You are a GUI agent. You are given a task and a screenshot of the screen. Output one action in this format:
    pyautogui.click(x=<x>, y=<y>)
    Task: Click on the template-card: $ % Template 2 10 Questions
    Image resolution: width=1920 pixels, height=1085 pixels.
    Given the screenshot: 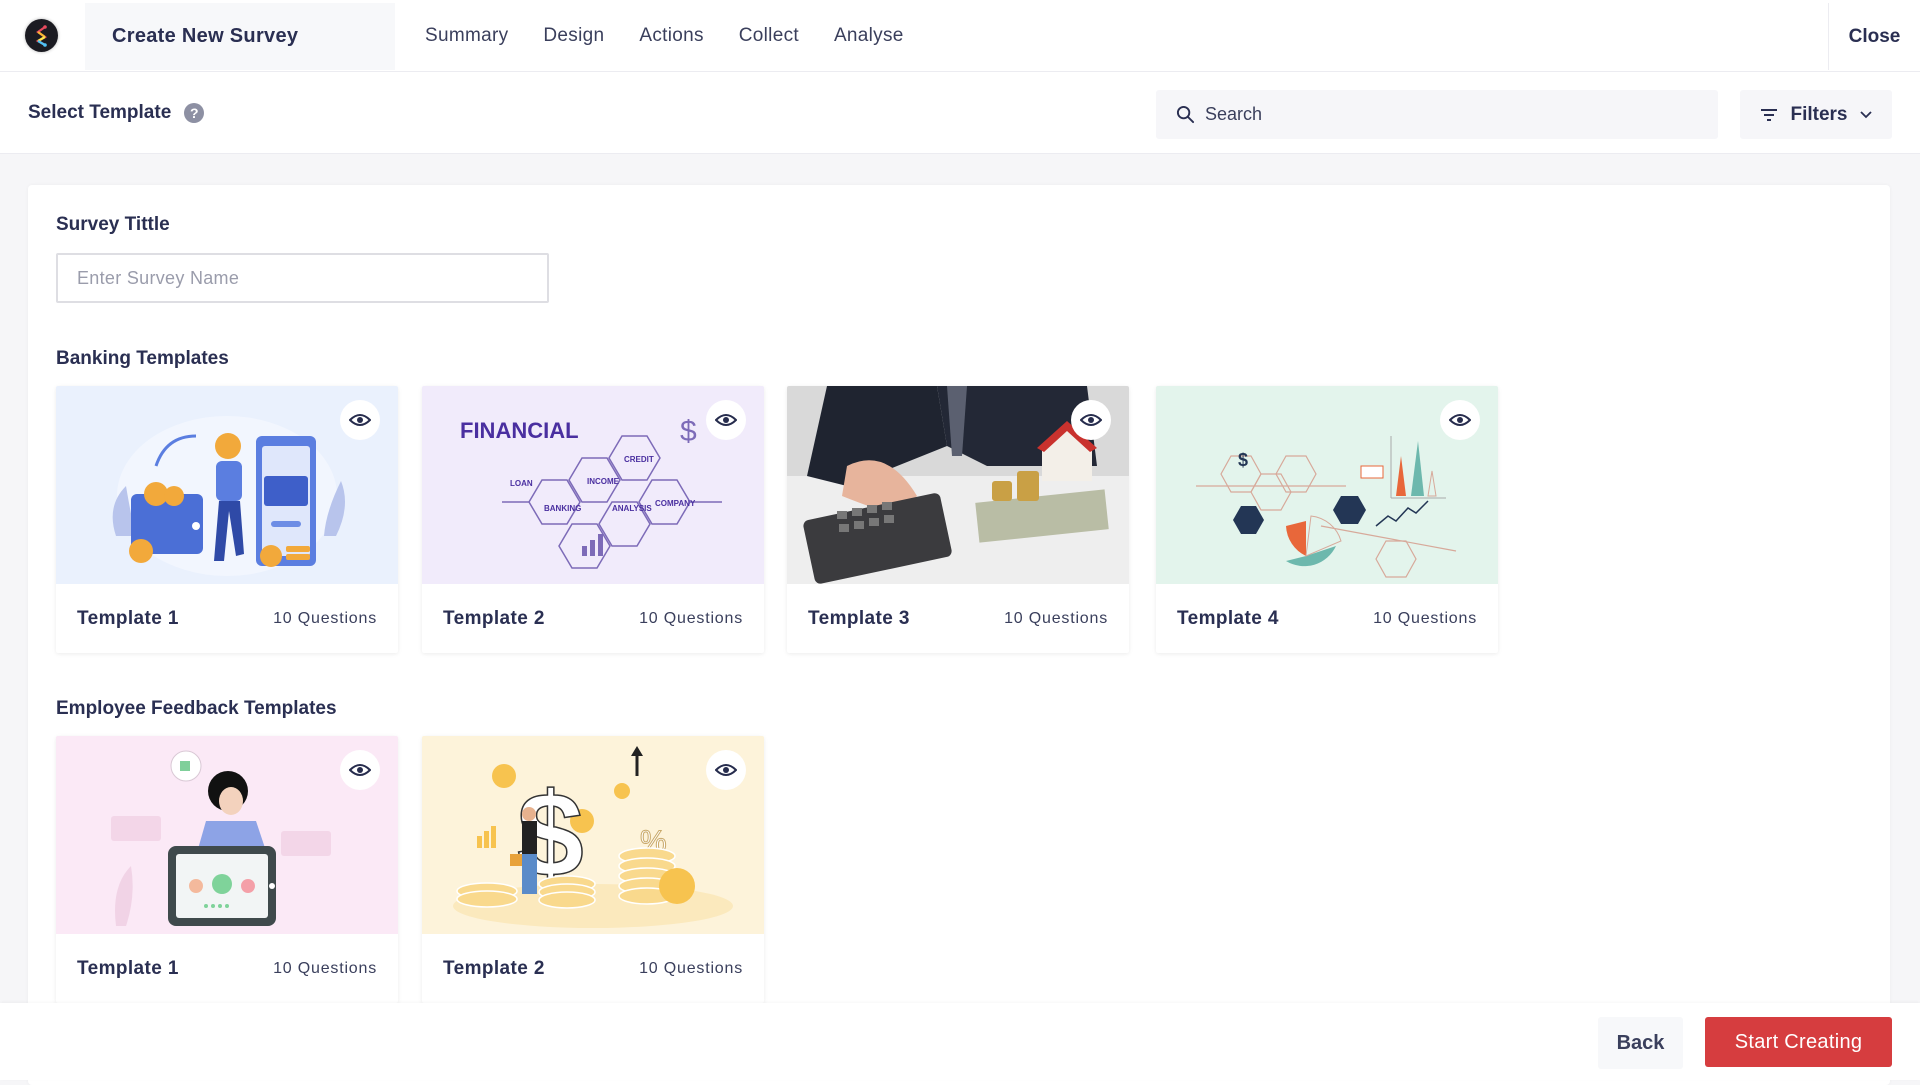 What is the action you would take?
    pyautogui.click(x=593, y=869)
    